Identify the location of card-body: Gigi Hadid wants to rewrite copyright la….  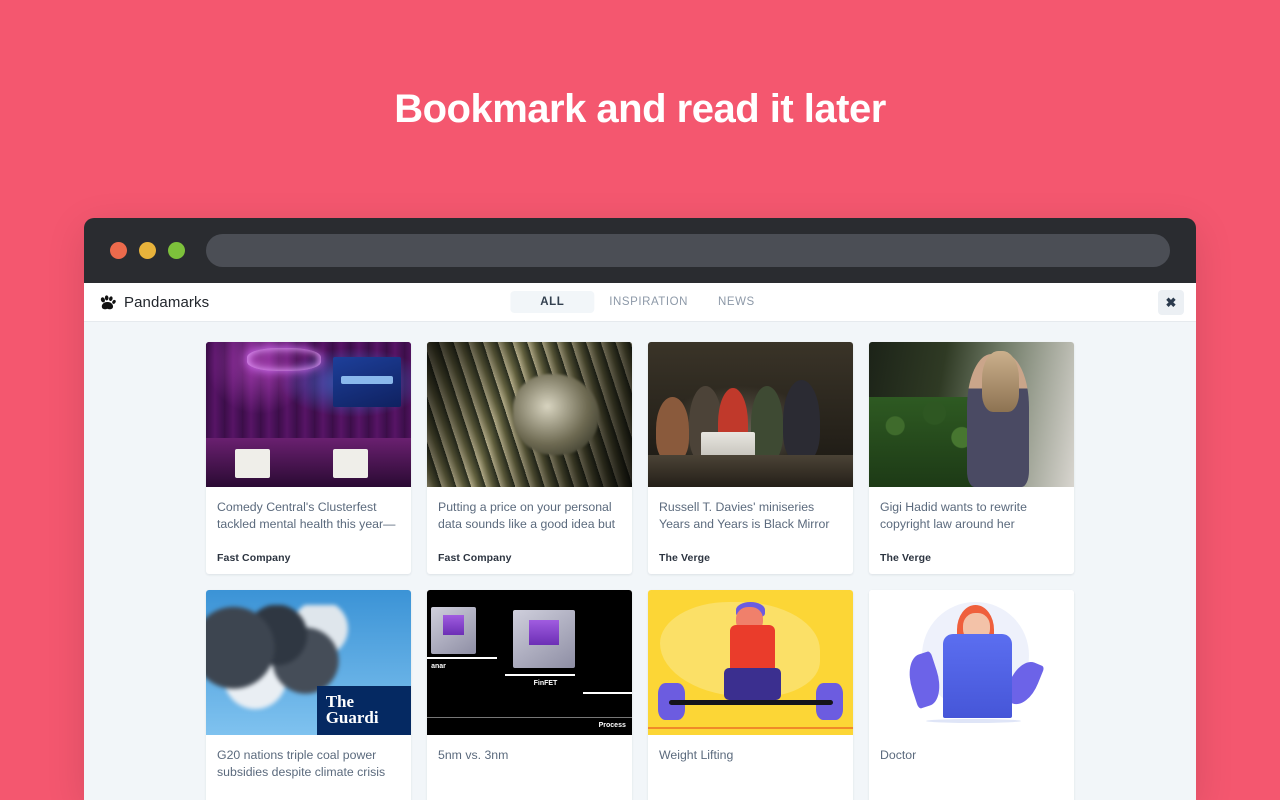
(971, 530).